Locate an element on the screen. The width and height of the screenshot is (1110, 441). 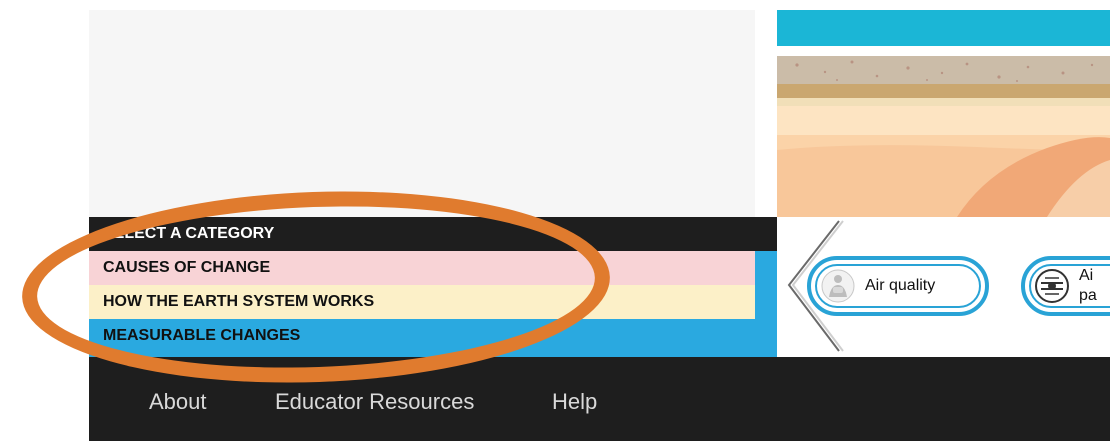
air-quality-icon is located at coordinates (838, 286).